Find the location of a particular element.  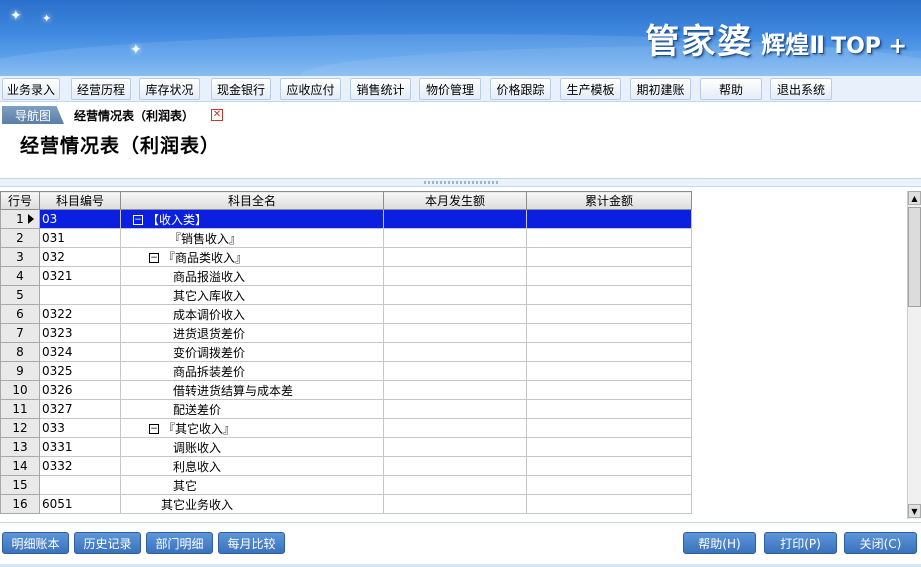

cell-code: 0323 is located at coordinates (80, 333).